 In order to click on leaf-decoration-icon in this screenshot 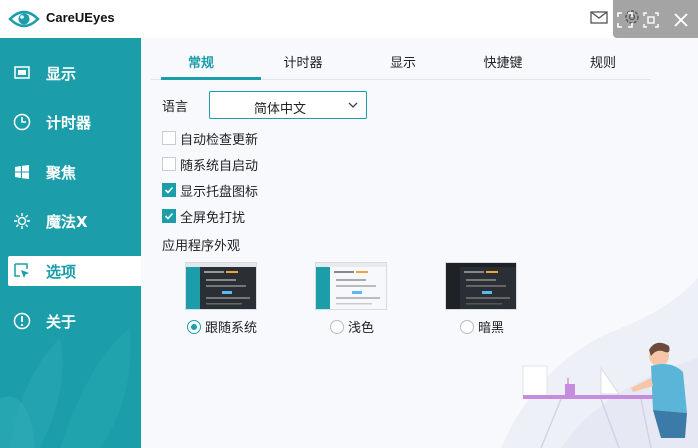, I will do `click(65, 388)`.